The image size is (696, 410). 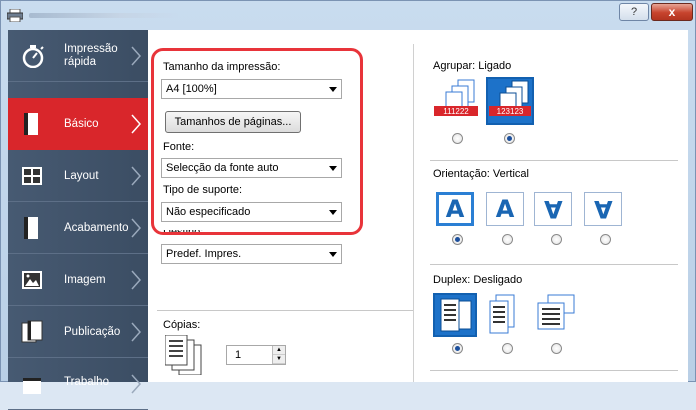 I want to click on sidebar-item-finishing: Acabamento, so click(x=78, y=228).